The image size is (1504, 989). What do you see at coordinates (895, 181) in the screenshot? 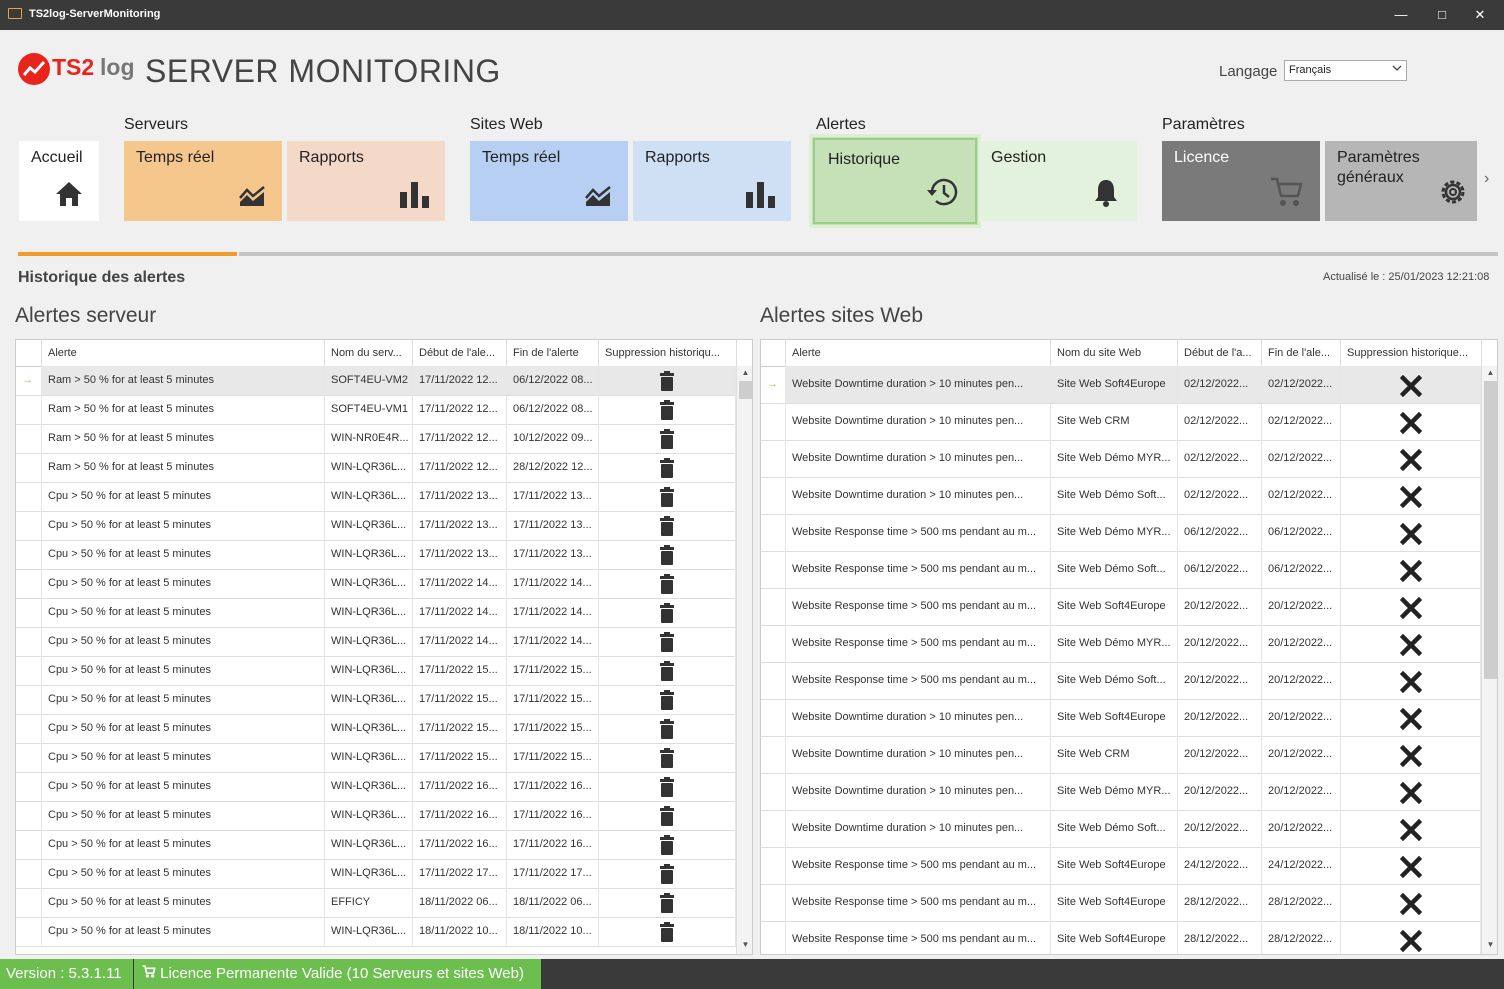
I see `tile-alertes-historique: Historique` at bounding box center [895, 181].